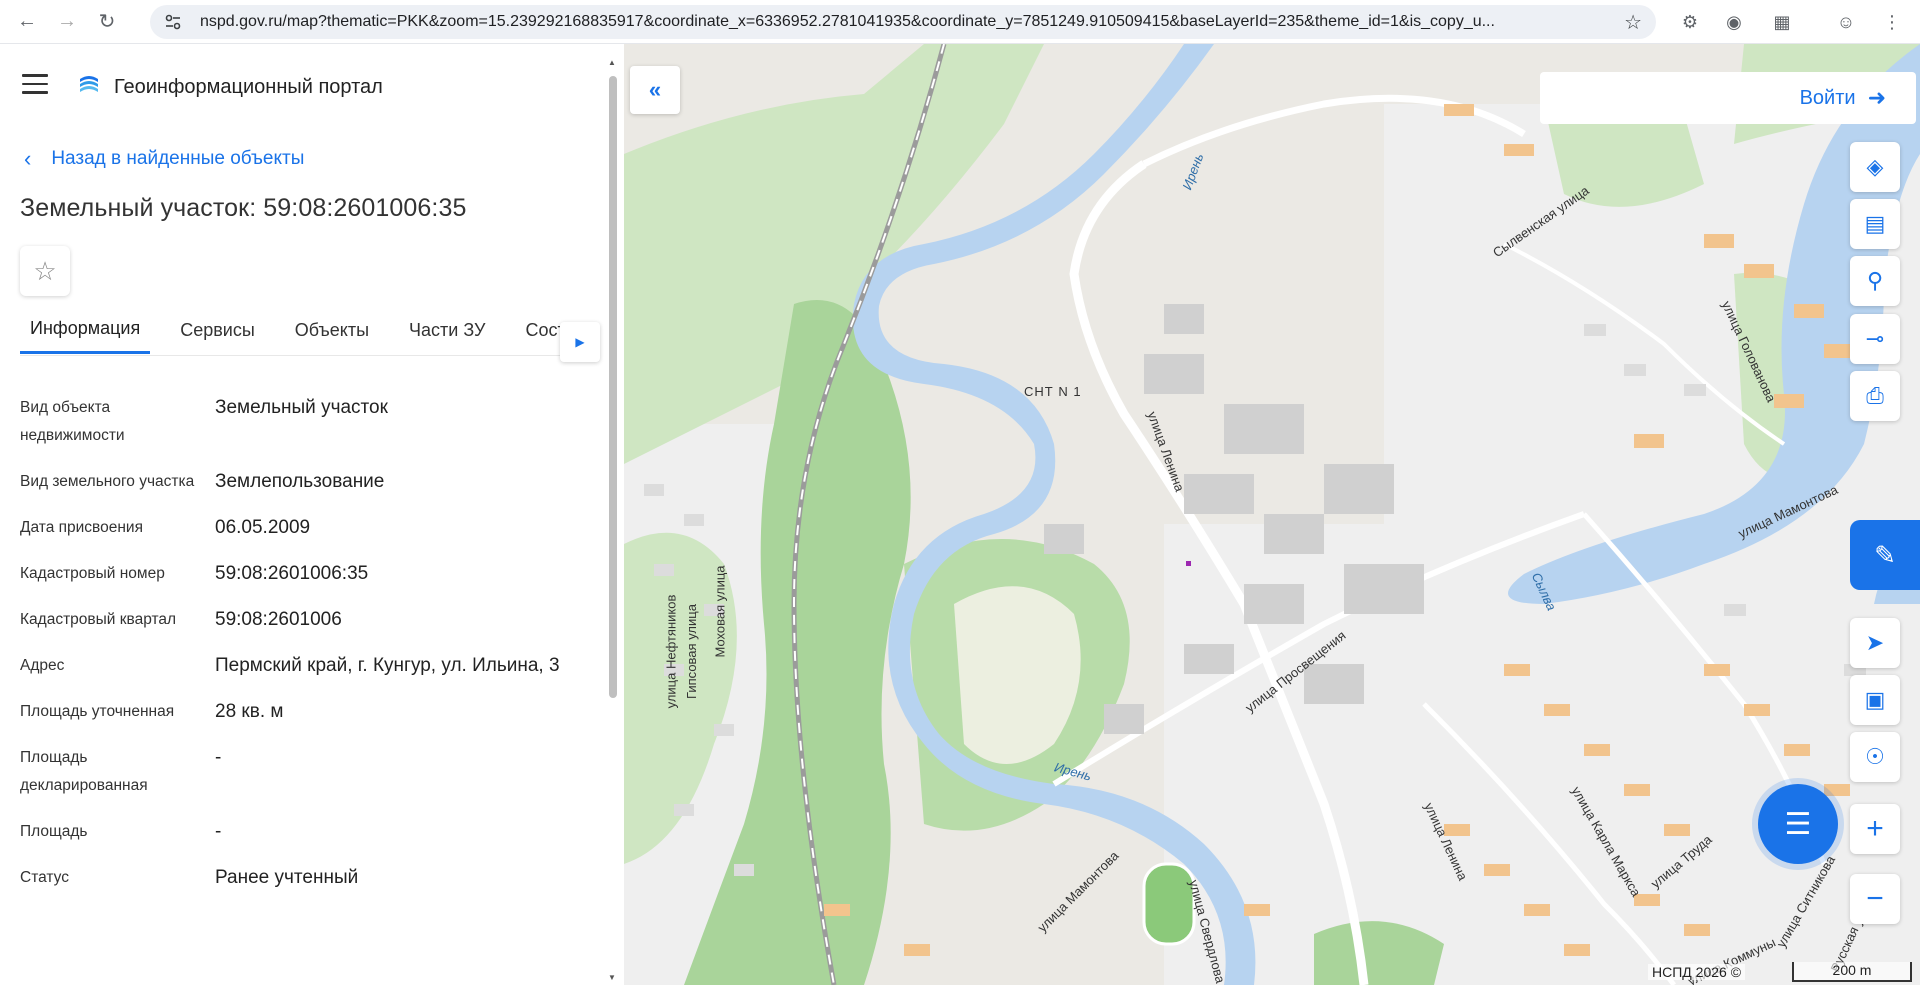 This screenshot has height=985, width=1920. What do you see at coordinates (28, 158) in the screenshot?
I see `chevron-left-icon: ‹` at bounding box center [28, 158].